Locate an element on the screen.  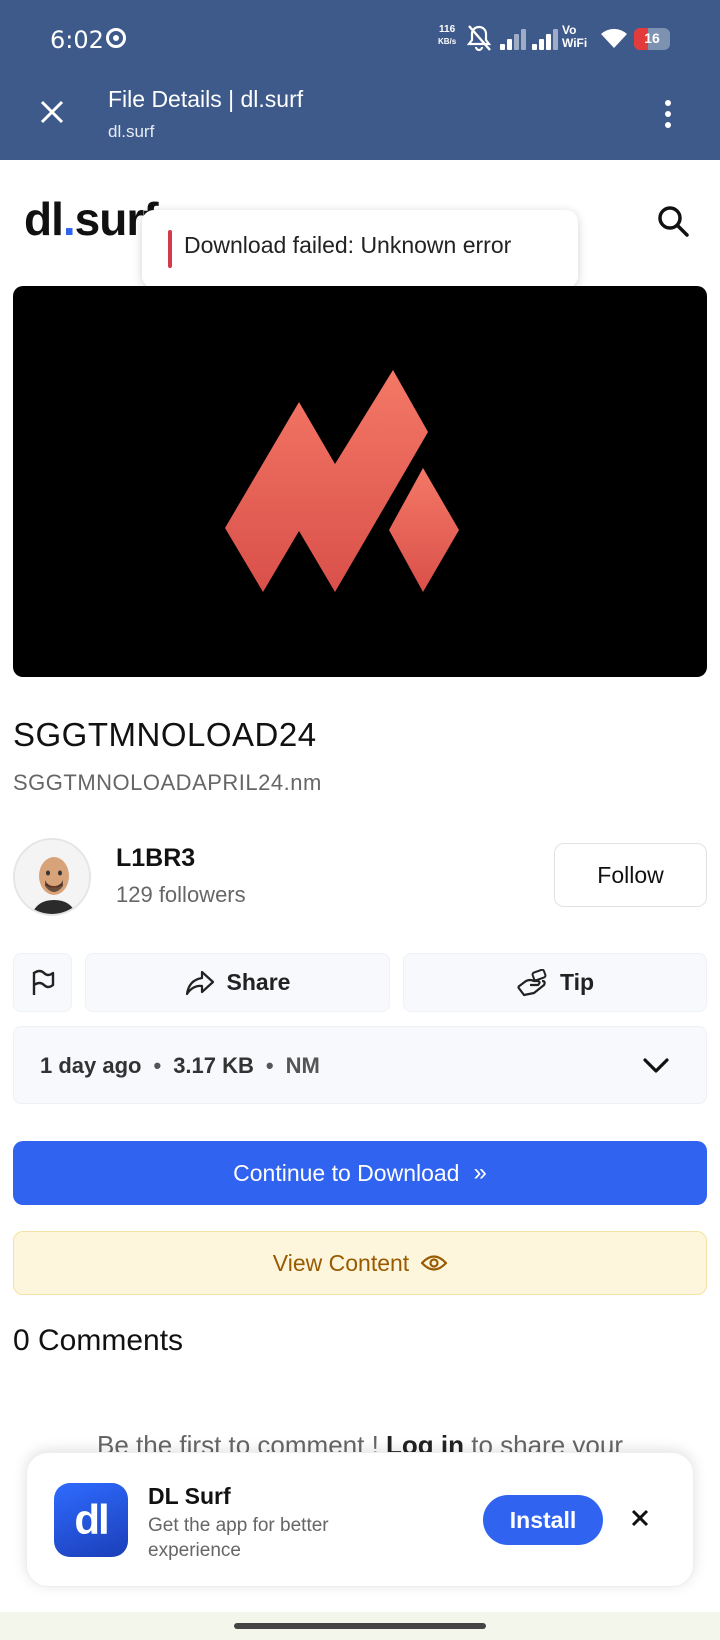
battery-icon: 16 is located at coordinates (652, 39).